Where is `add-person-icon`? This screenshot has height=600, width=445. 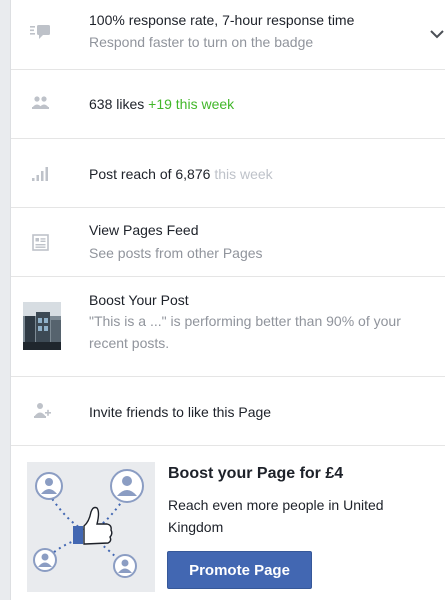 add-person-icon is located at coordinates (41, 411).